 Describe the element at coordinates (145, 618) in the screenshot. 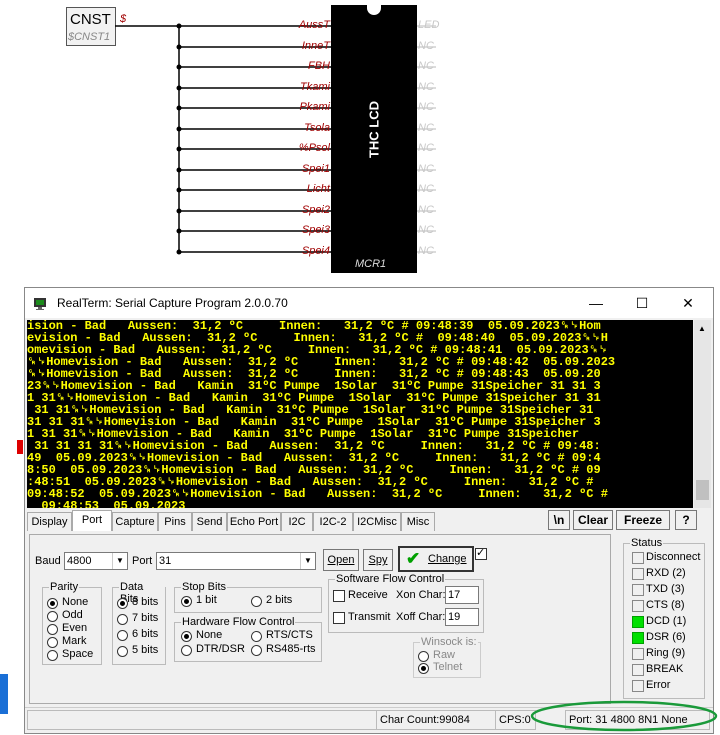

I see `data-bits-option-label: 7 bits` at that location.